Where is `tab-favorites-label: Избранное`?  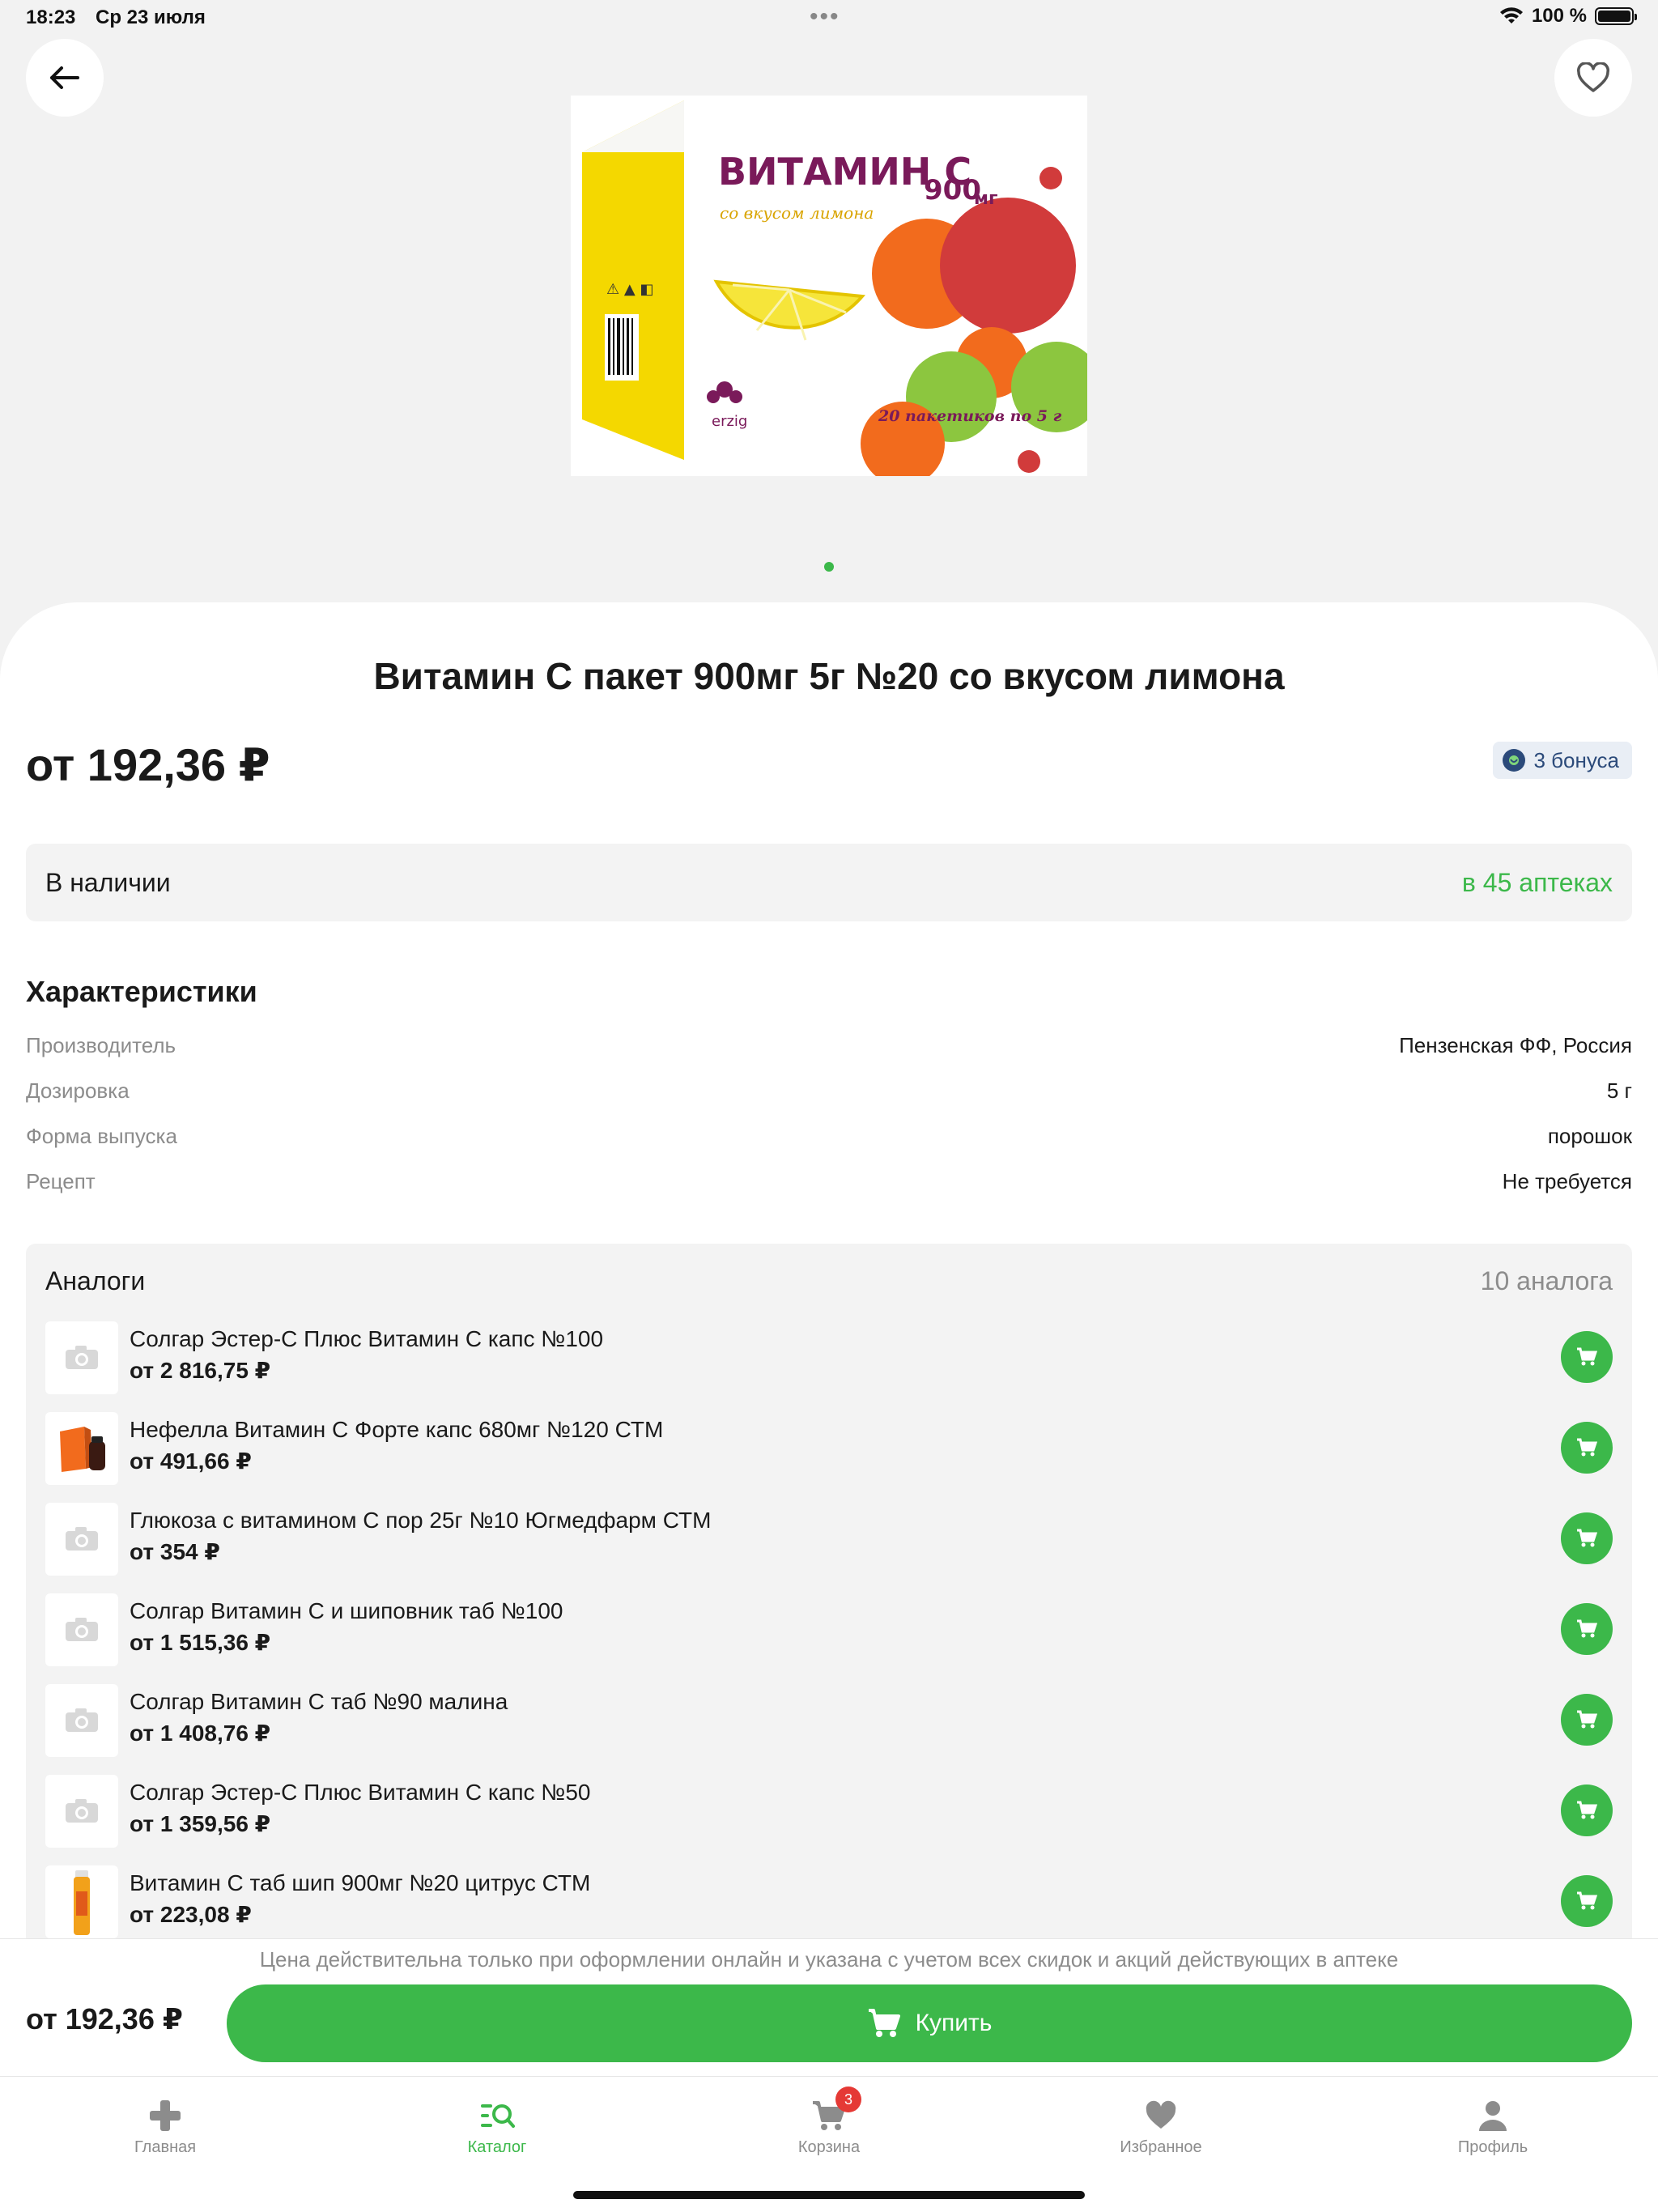
tab-favorites-label: Избранное is located at coordinates (1161, 2147).